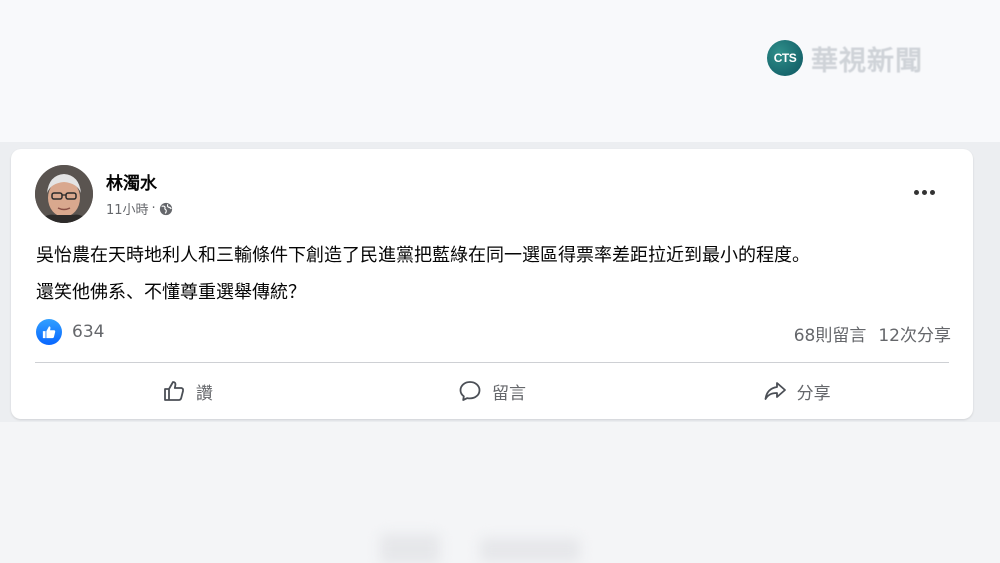 This screenshot has width=1000, height=563. Describe the element at coordinates (88, 332) in the screenshot. I see `like-count: 634` at that location.